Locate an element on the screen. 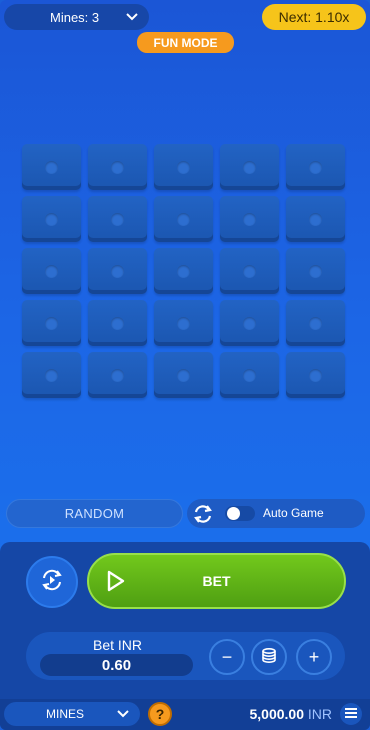 This screenshot has width=370, height=730. random-button-label: RANDOM is located at coordinates (94, 513).